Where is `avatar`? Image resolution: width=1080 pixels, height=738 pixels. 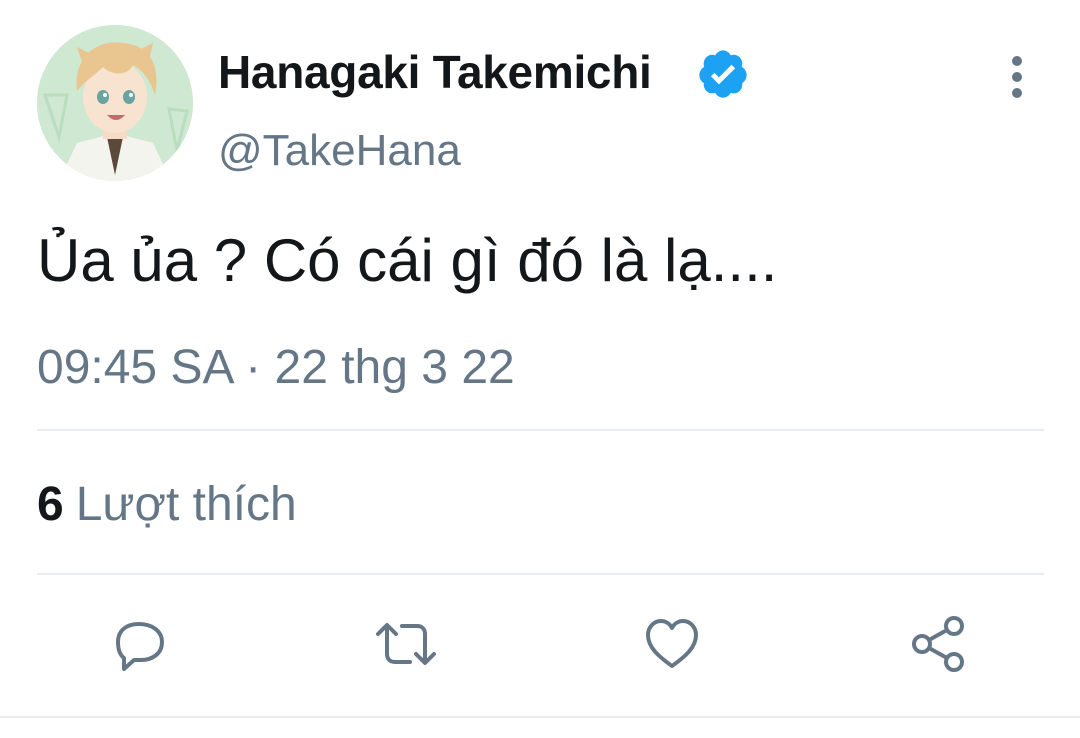
avatar is located at coordinates (115, 103).